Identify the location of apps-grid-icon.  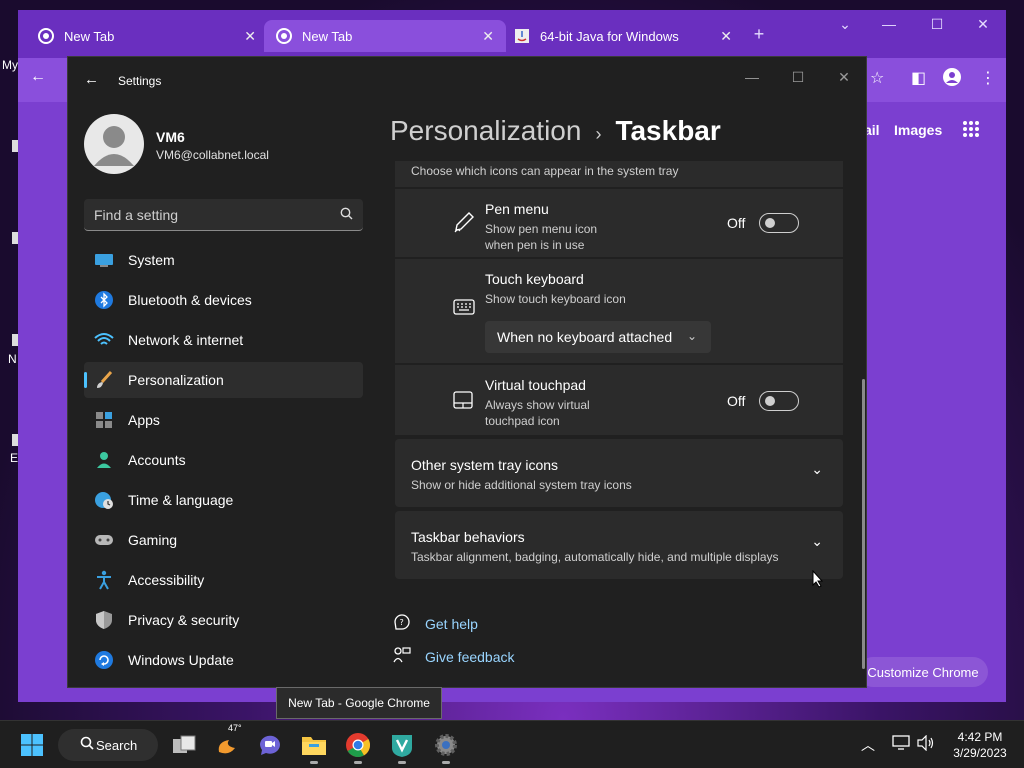
(971, 131).